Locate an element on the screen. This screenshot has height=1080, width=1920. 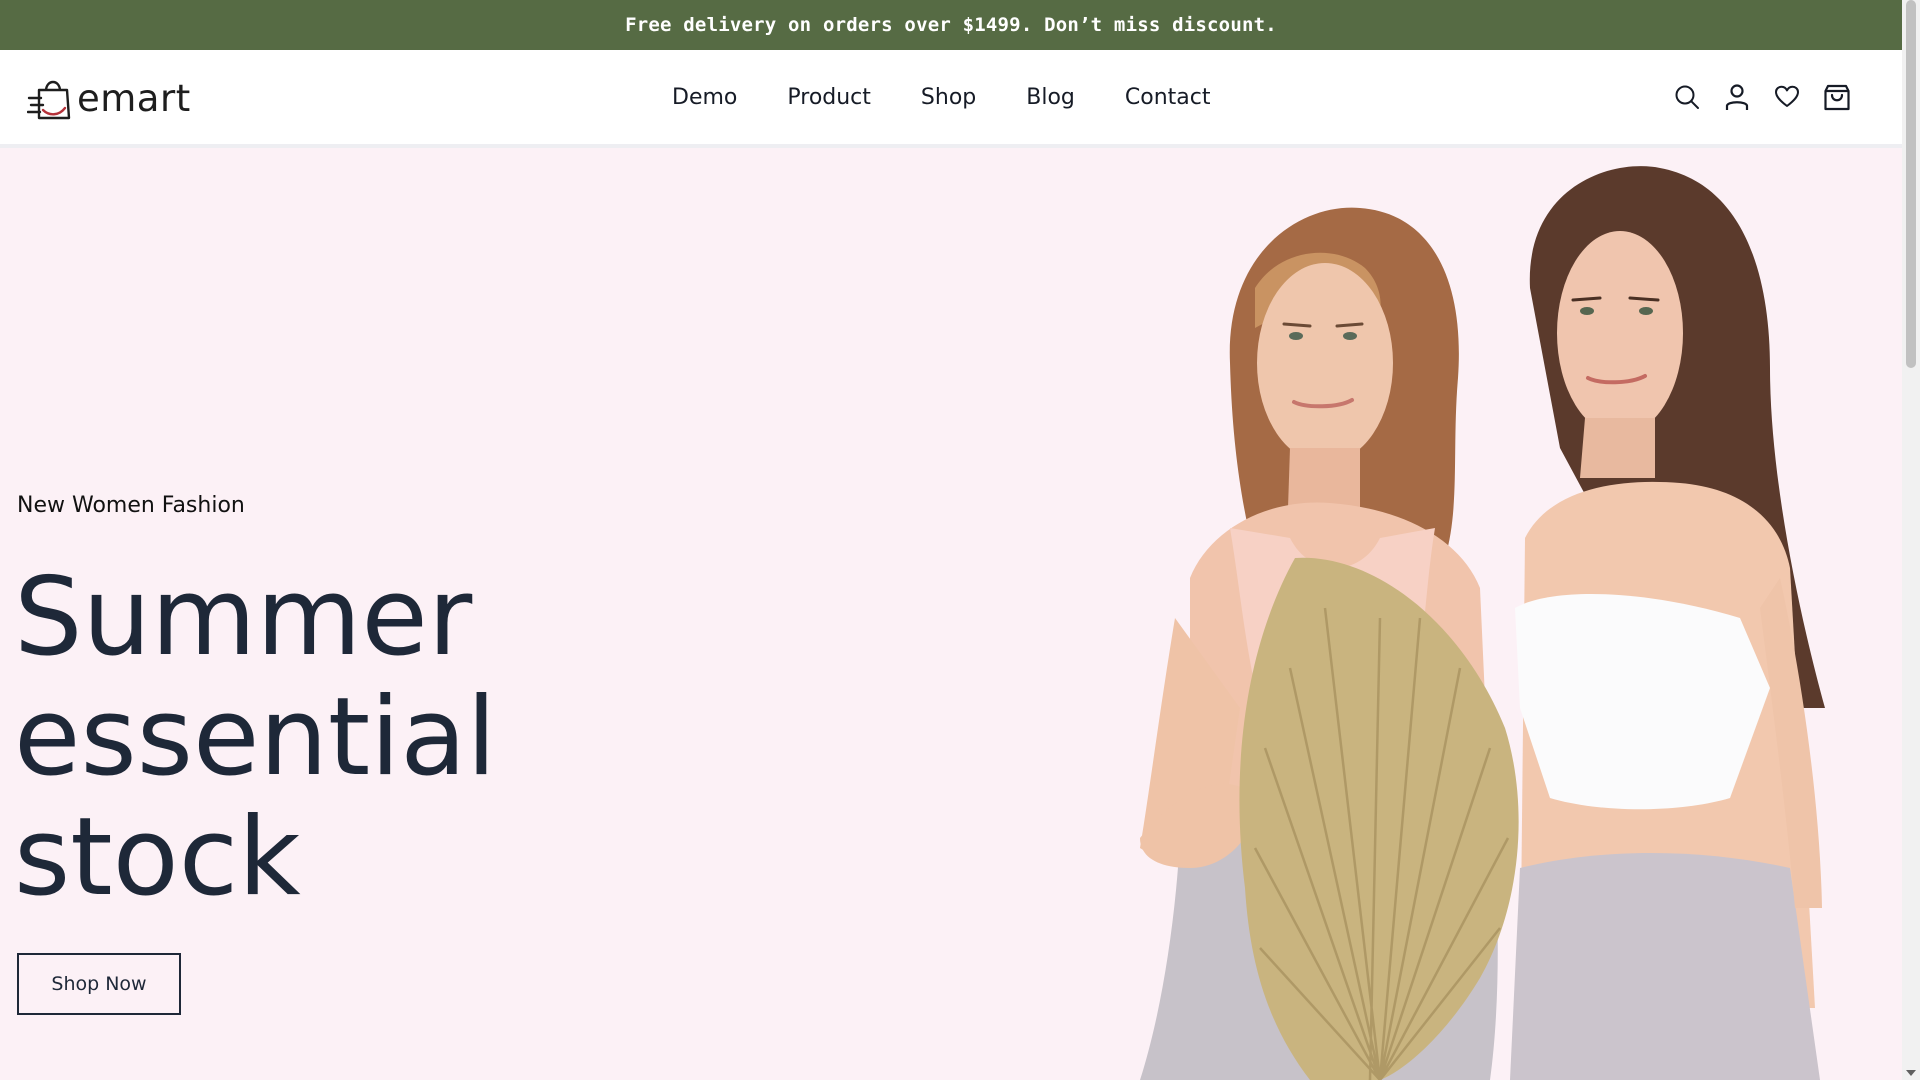
account-button is located at coordinates (1737, 97).